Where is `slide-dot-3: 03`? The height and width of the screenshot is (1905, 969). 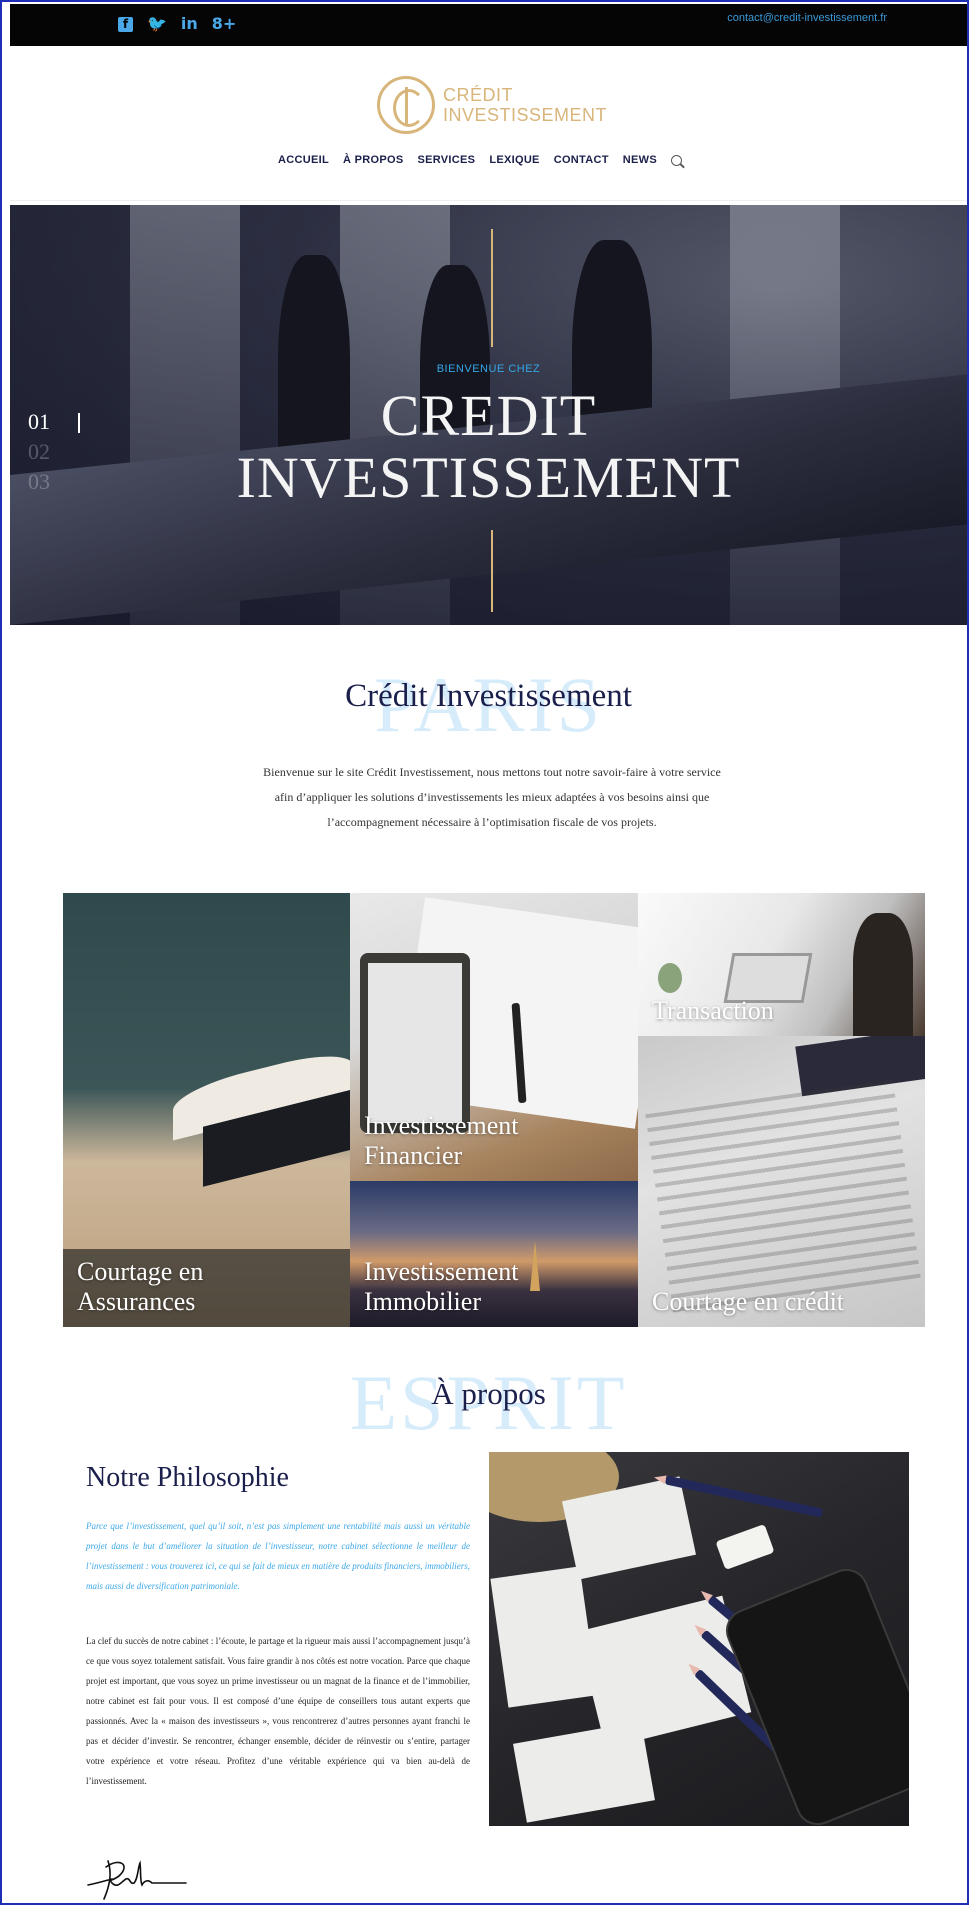 slide-dot-3: 03 is located at coordinates (39, 482).